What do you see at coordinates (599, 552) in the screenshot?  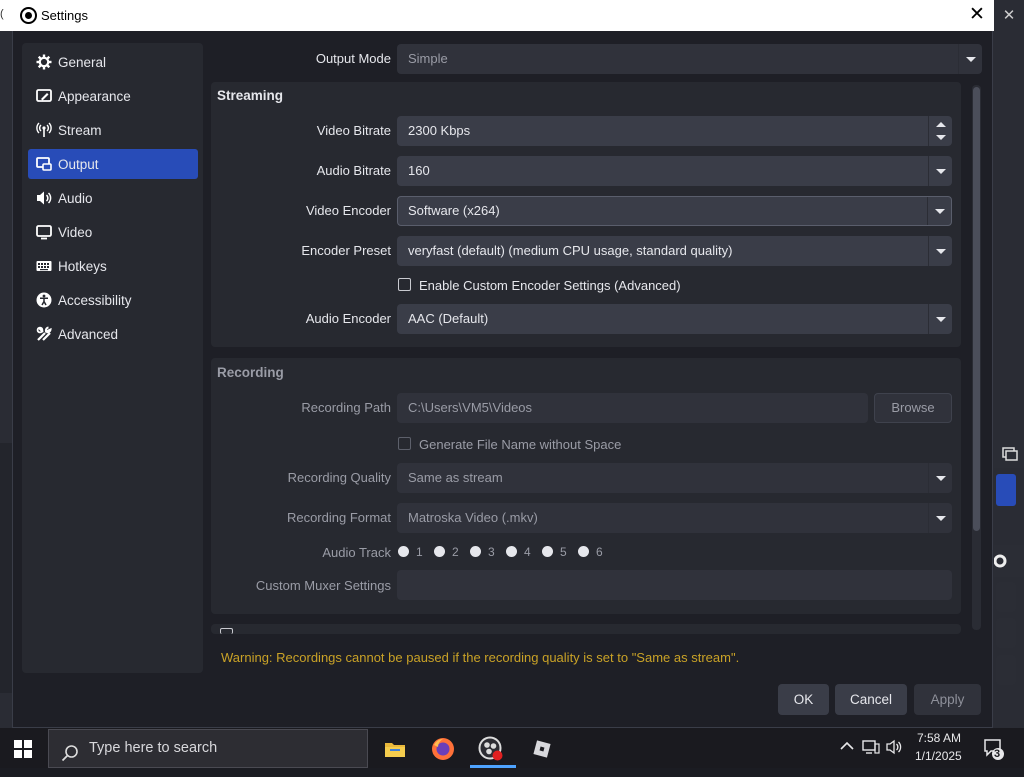 I see `audio-track-label-6: 6` at bounding box center [599, 552].